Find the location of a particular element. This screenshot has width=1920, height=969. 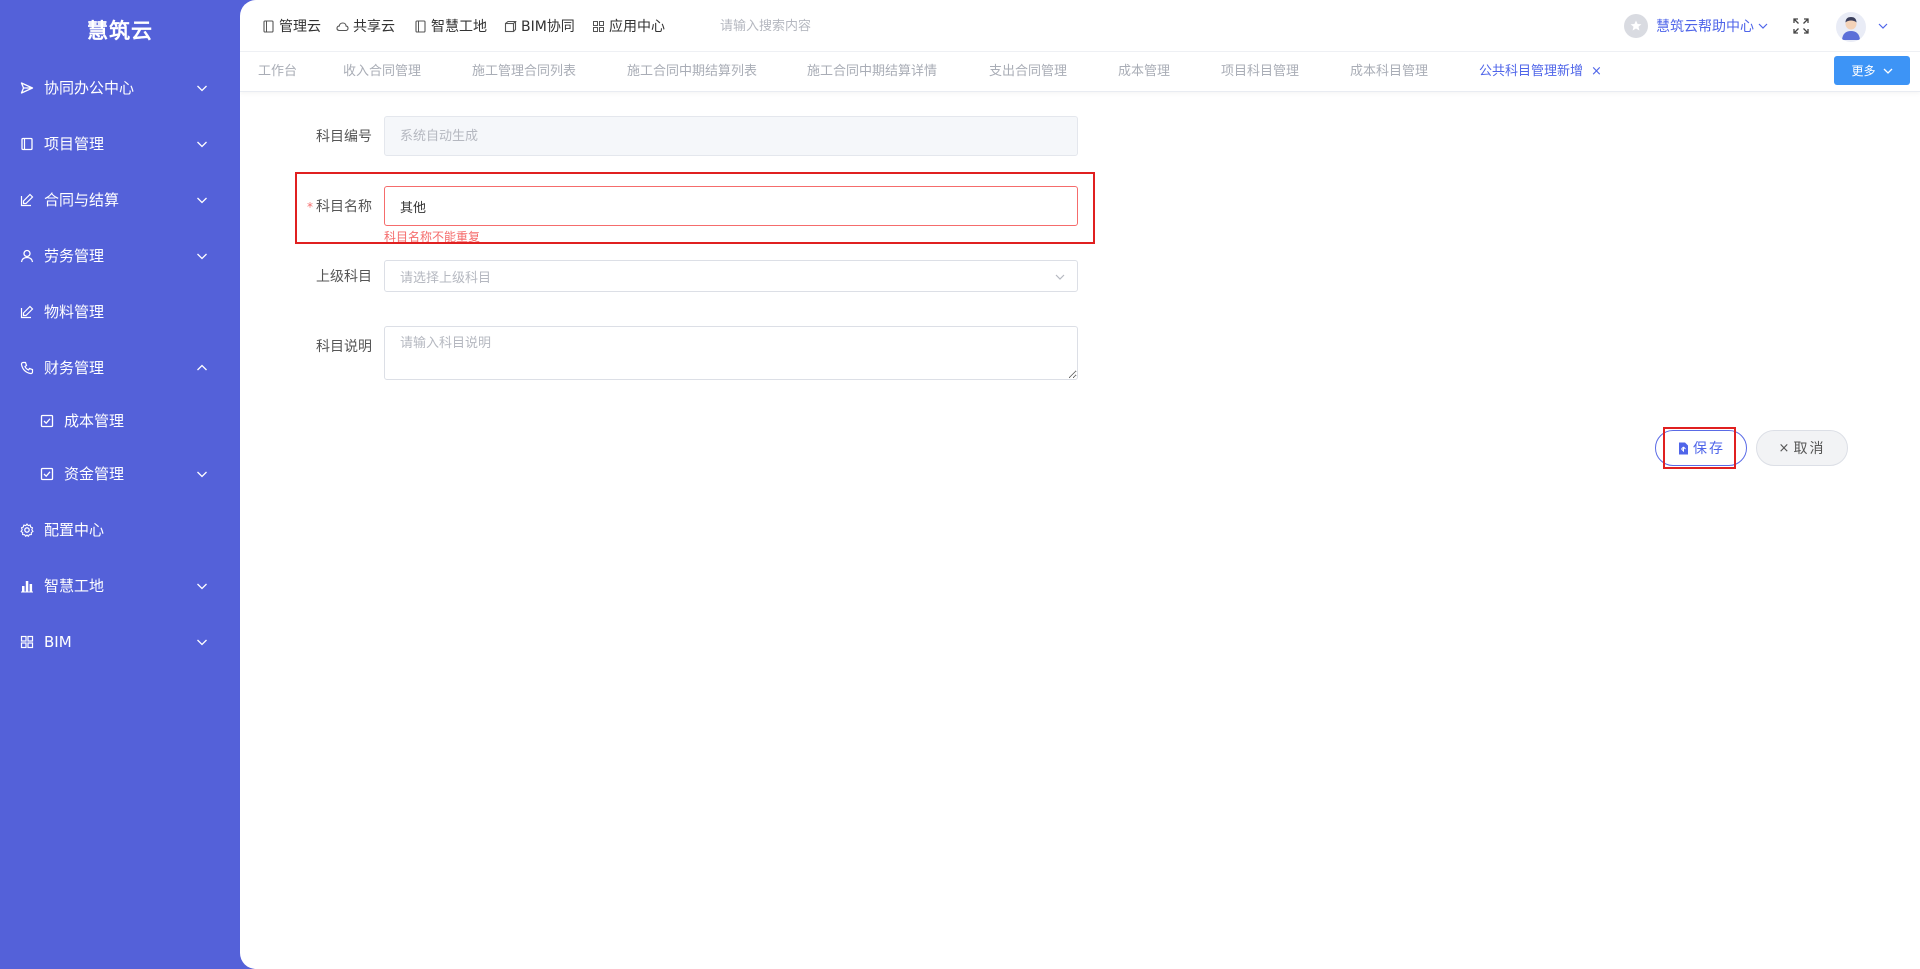

send-icon is located at coordinates (27, 88).